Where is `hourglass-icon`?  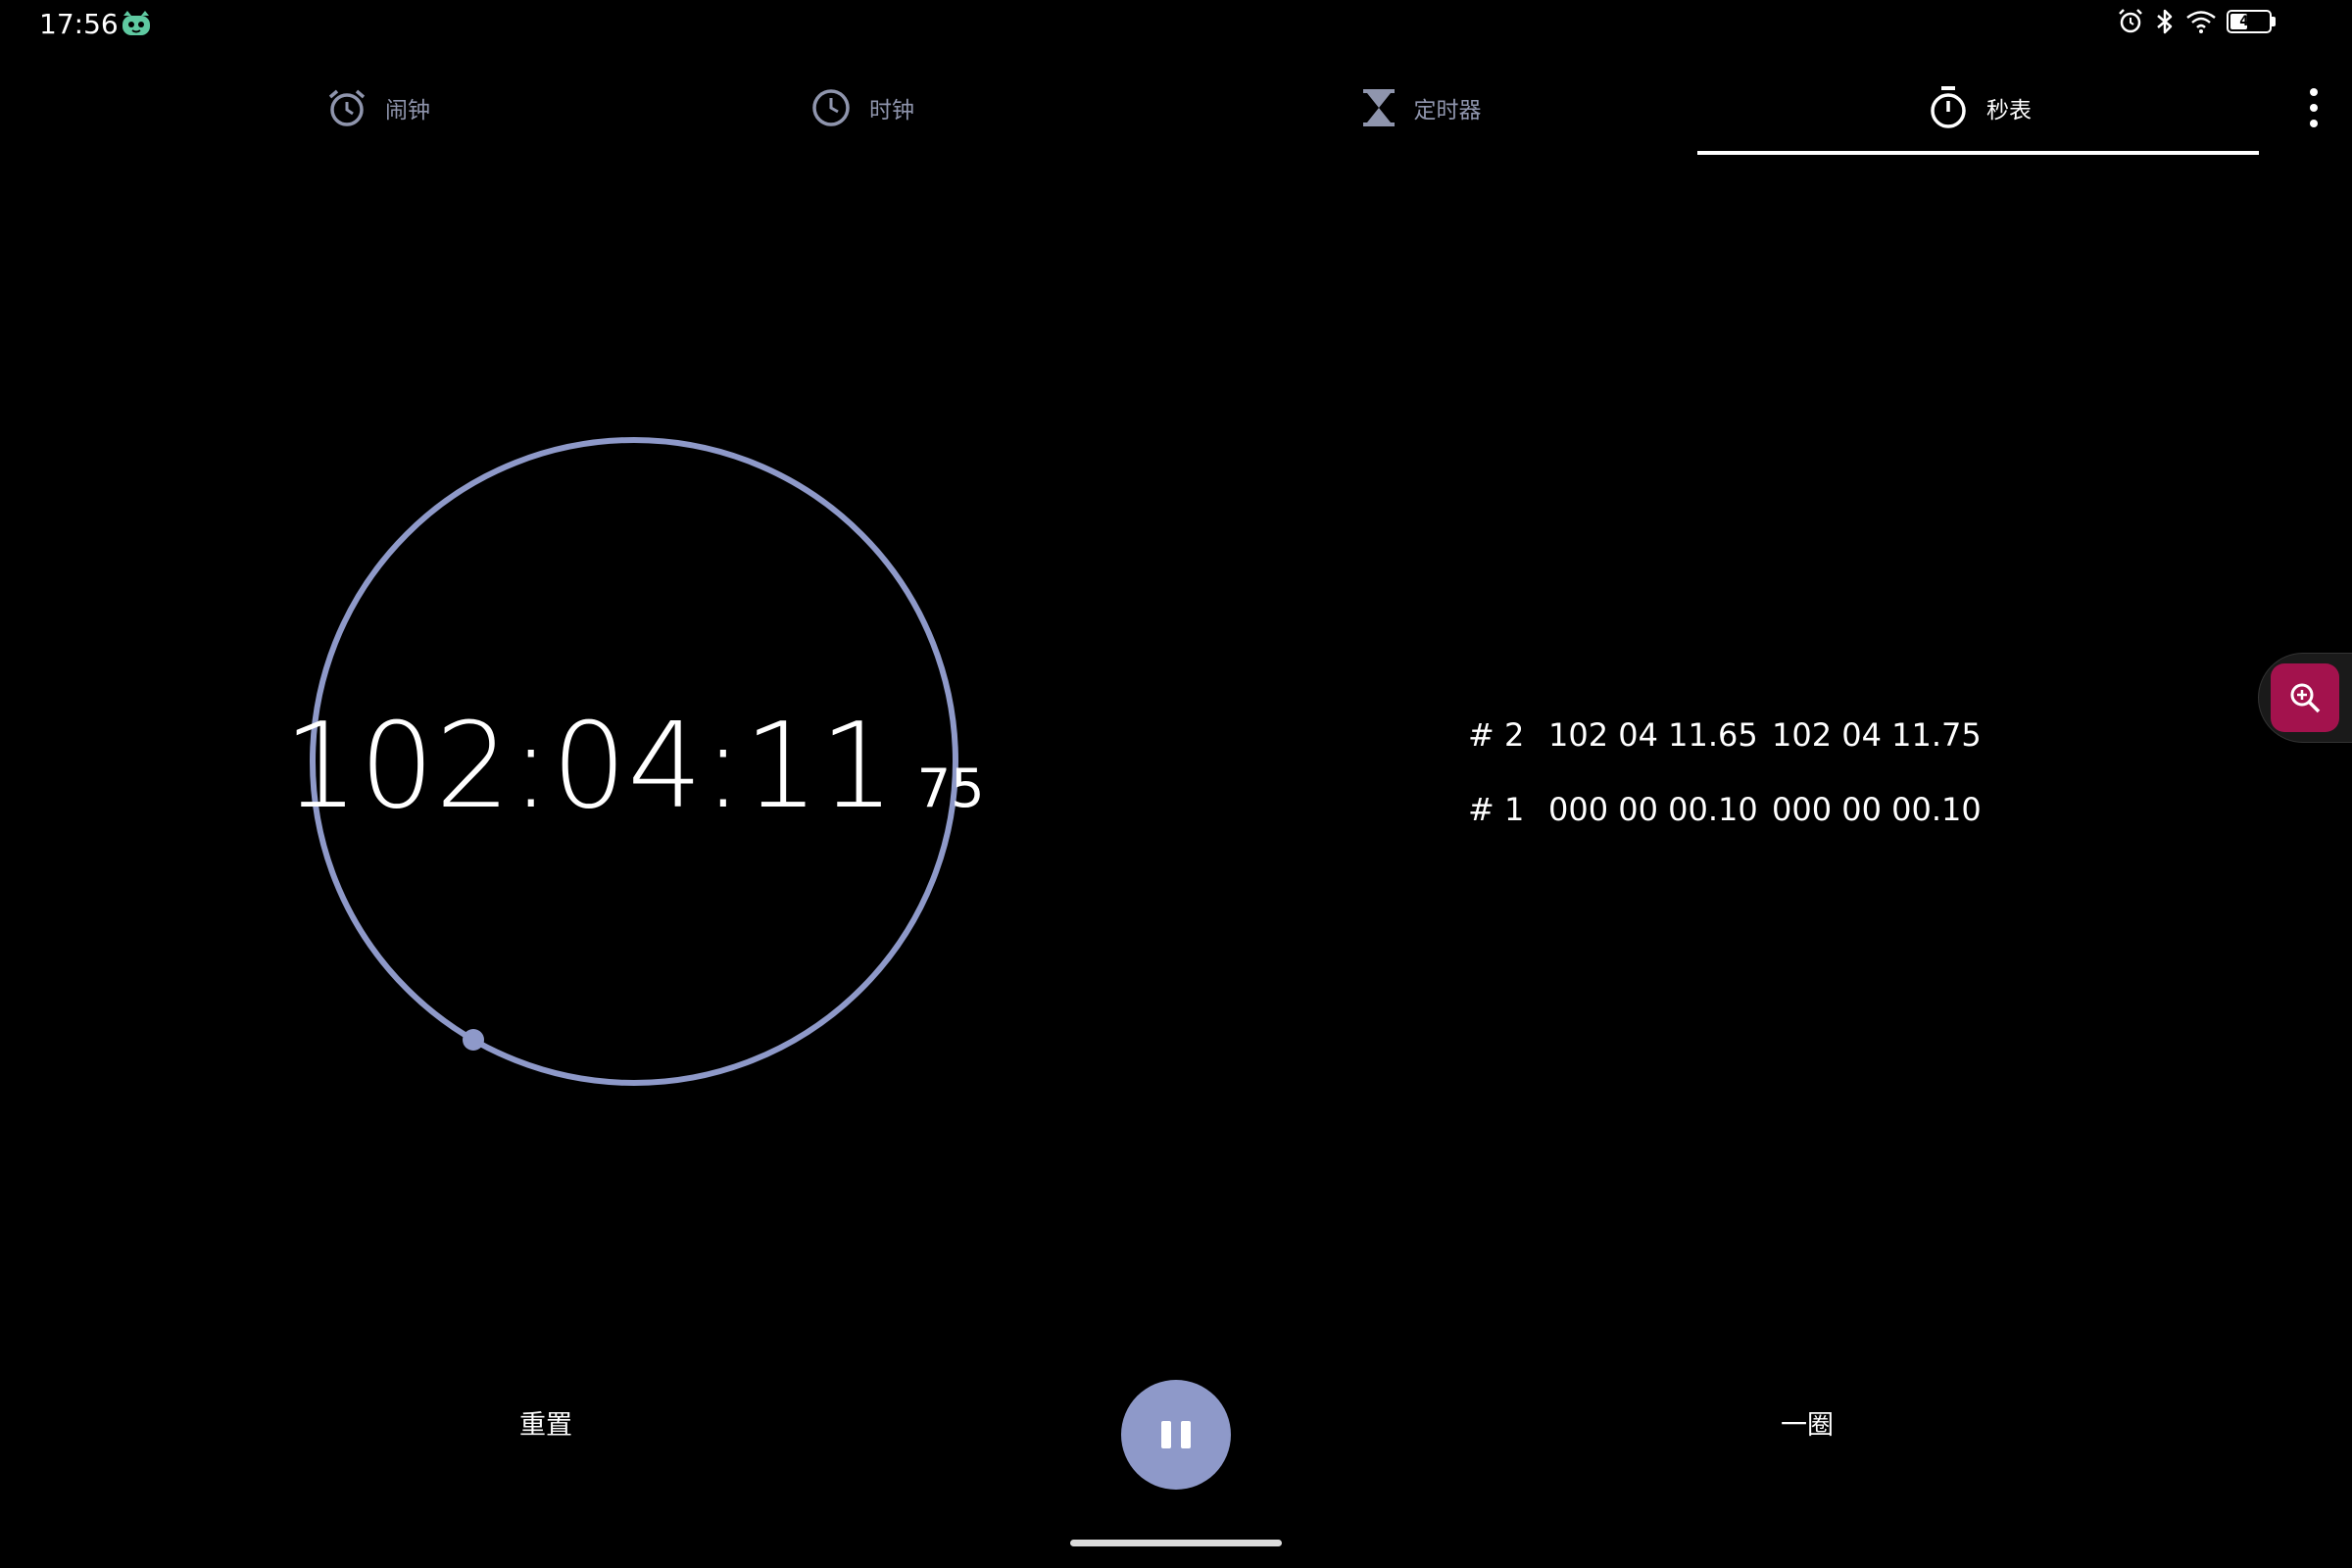 hourglass-icon is located at coordinates (1378, 107).